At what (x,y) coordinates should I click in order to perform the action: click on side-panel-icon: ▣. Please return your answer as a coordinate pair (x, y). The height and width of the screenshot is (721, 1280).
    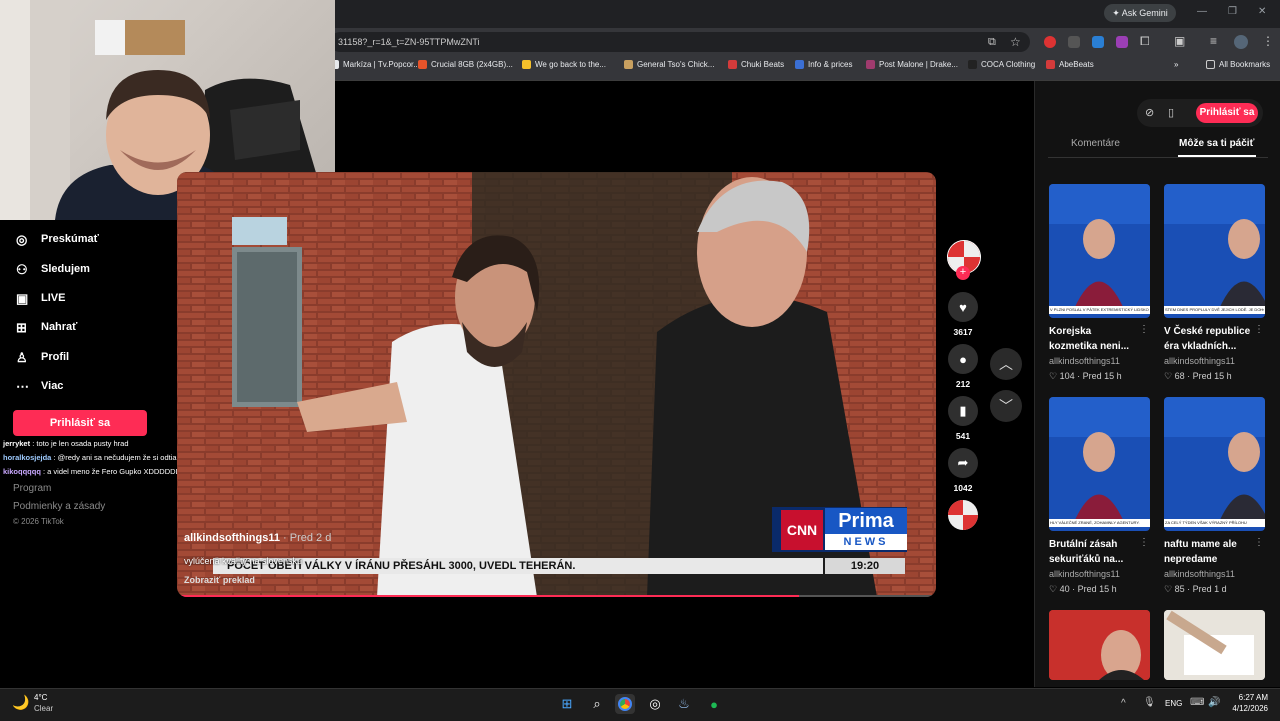
    Looking at the image, I should click on (1179, 41).